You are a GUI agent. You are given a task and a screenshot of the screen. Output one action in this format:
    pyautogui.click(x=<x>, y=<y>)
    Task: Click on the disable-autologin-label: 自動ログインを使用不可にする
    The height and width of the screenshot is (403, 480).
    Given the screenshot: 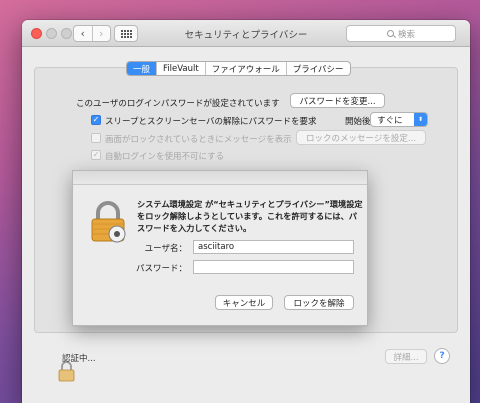 What is the action you would take?
    pyautogui.click(x=165, y=157)
    